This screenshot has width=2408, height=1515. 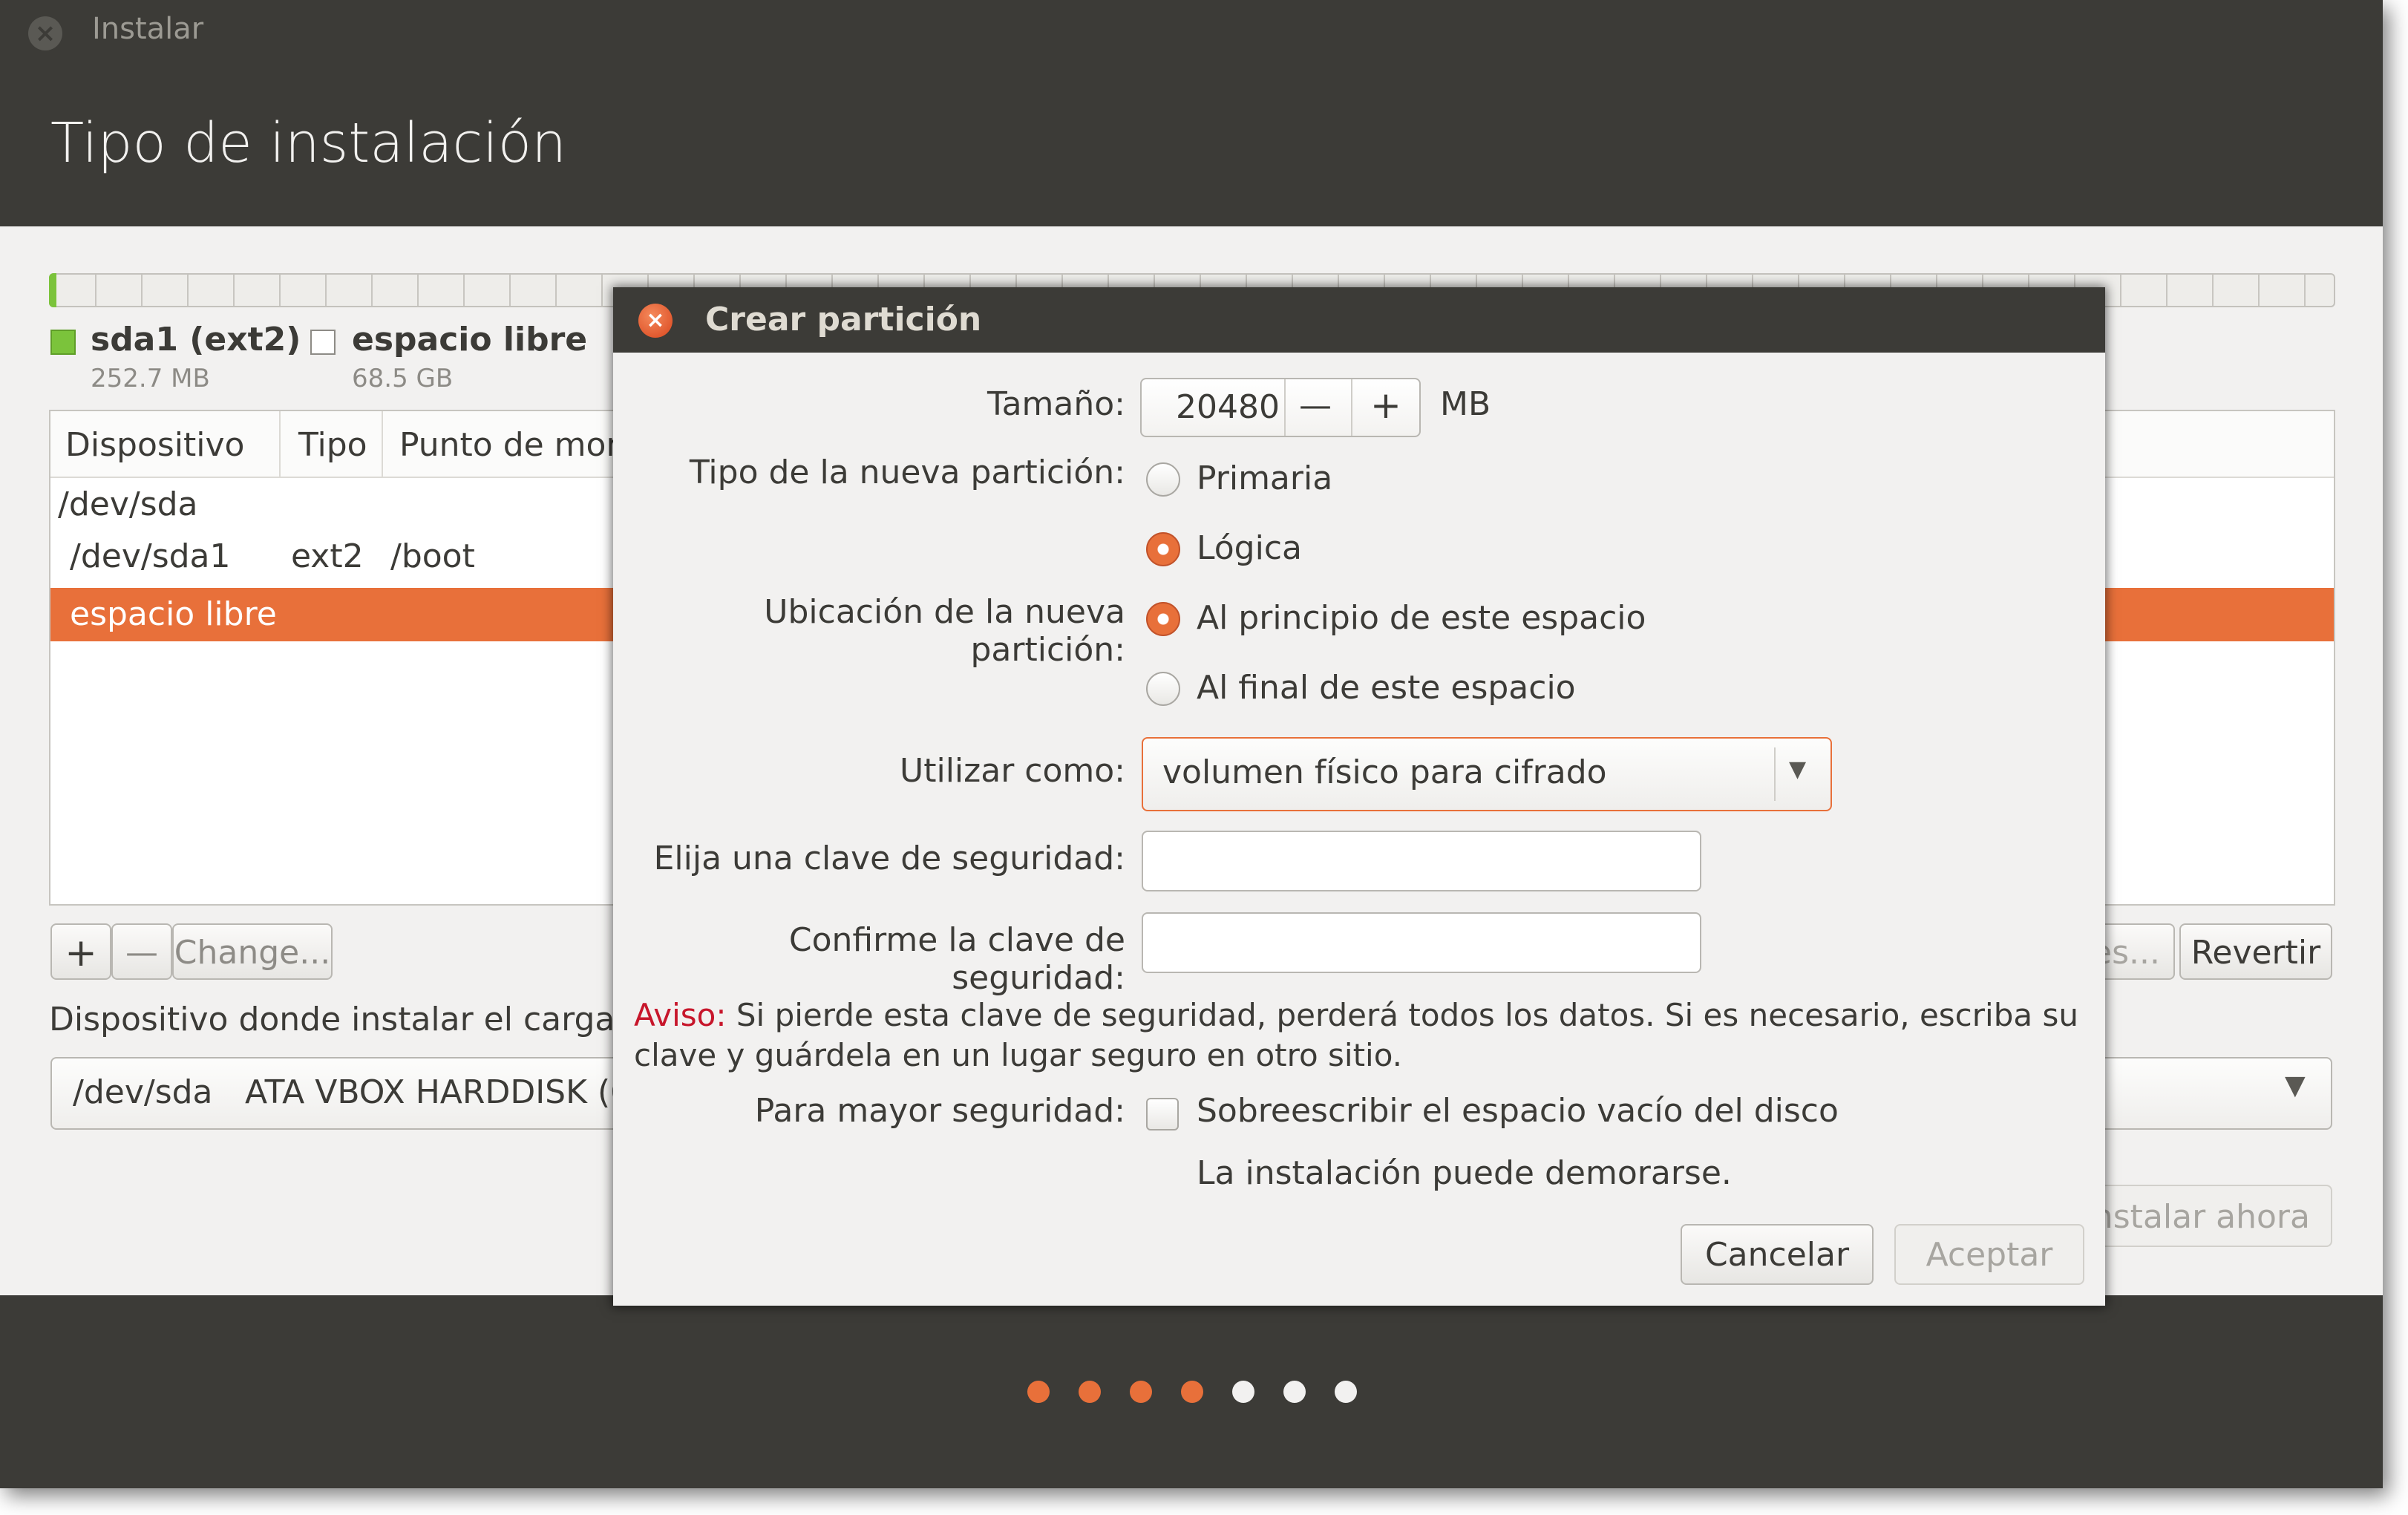 I want to click on legend-swatch-free, so click(x=323, y=342).